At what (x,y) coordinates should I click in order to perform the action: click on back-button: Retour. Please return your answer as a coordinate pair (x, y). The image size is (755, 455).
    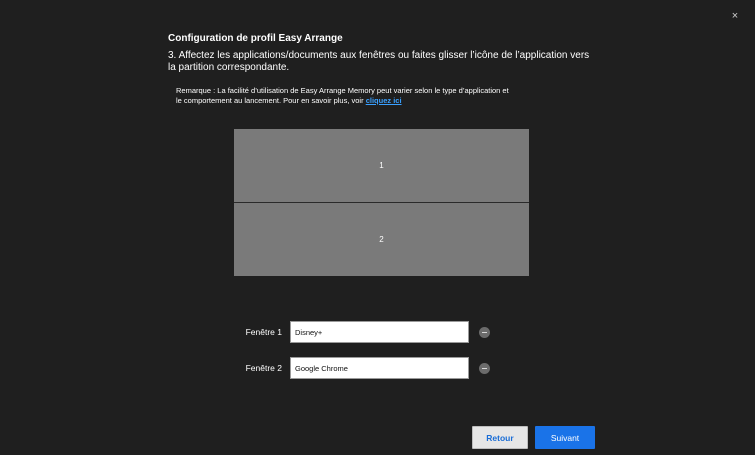
    Looking at the image, I should click on (500, 437).